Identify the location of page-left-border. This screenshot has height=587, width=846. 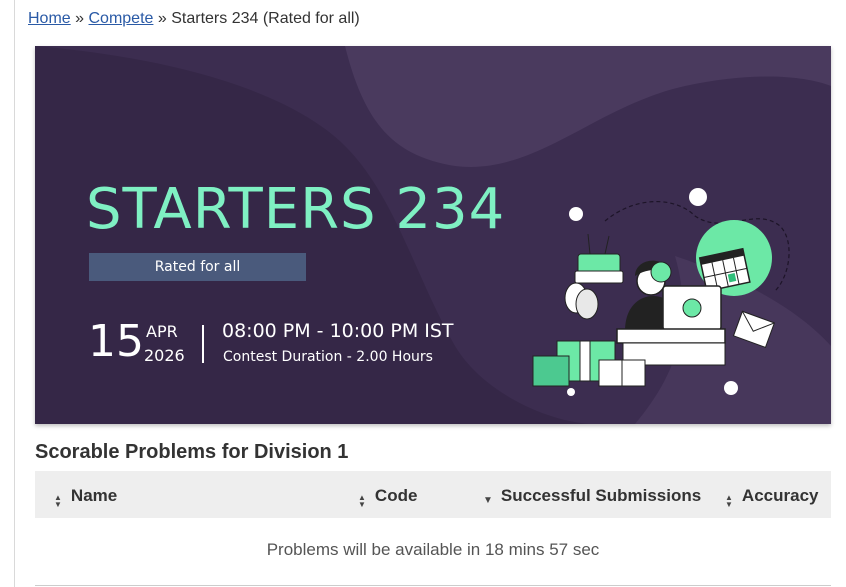
(14, 293).